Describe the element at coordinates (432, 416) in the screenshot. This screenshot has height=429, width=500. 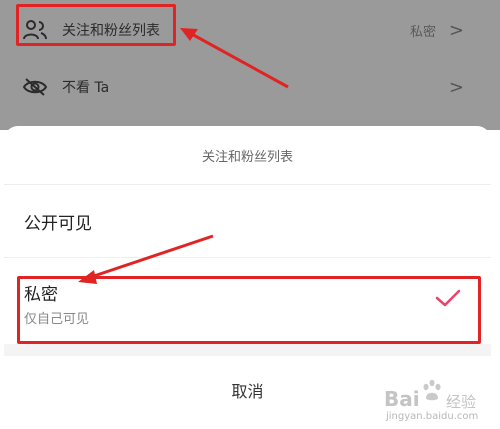
I see `watermark-url: jingyan.baidu.com` at that location.